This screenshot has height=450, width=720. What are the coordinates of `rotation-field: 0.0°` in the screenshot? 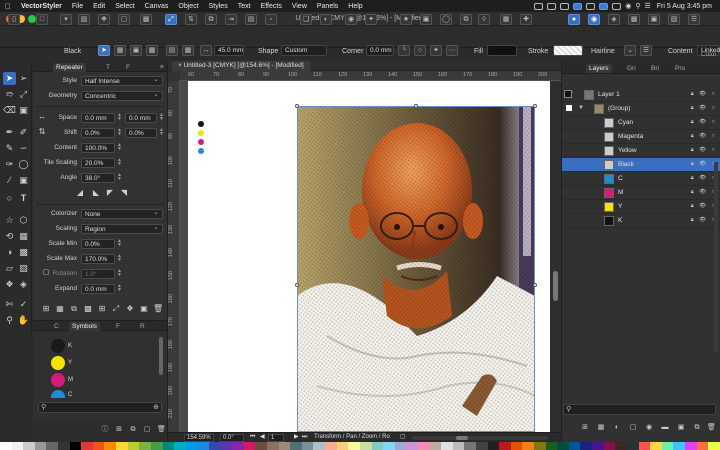 It's located at (232, 438).